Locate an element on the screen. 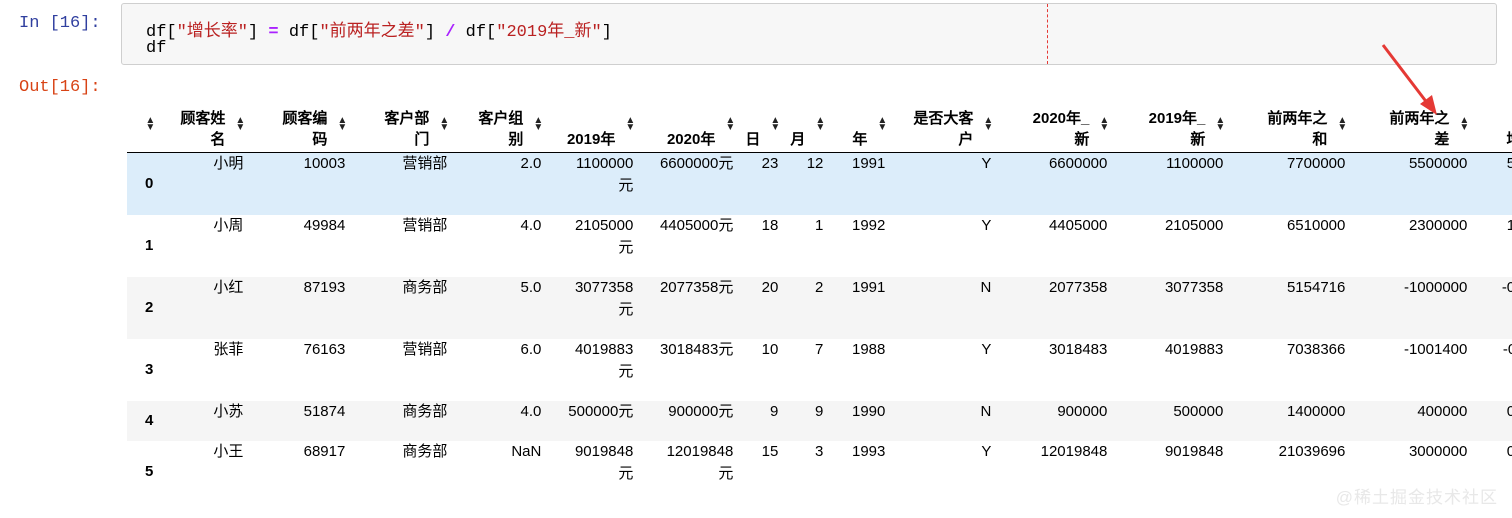 The image size is (1512, 518). index-header: ▲ ▼ is located at coordinates (143, 124).